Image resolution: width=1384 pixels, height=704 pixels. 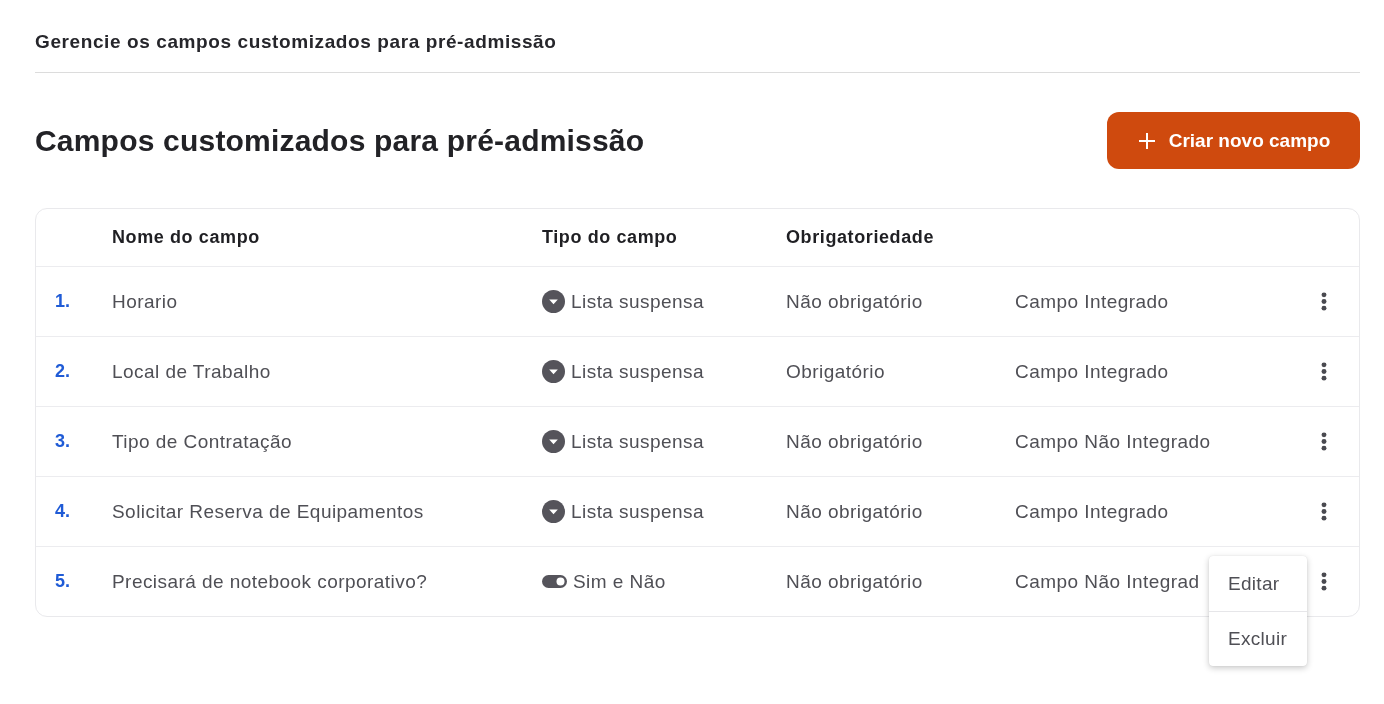 What do you see at coordinates (860, 237) in the screenshot?
I see `column-header: Obrigatoriedade` at bounding box center [860, 237].